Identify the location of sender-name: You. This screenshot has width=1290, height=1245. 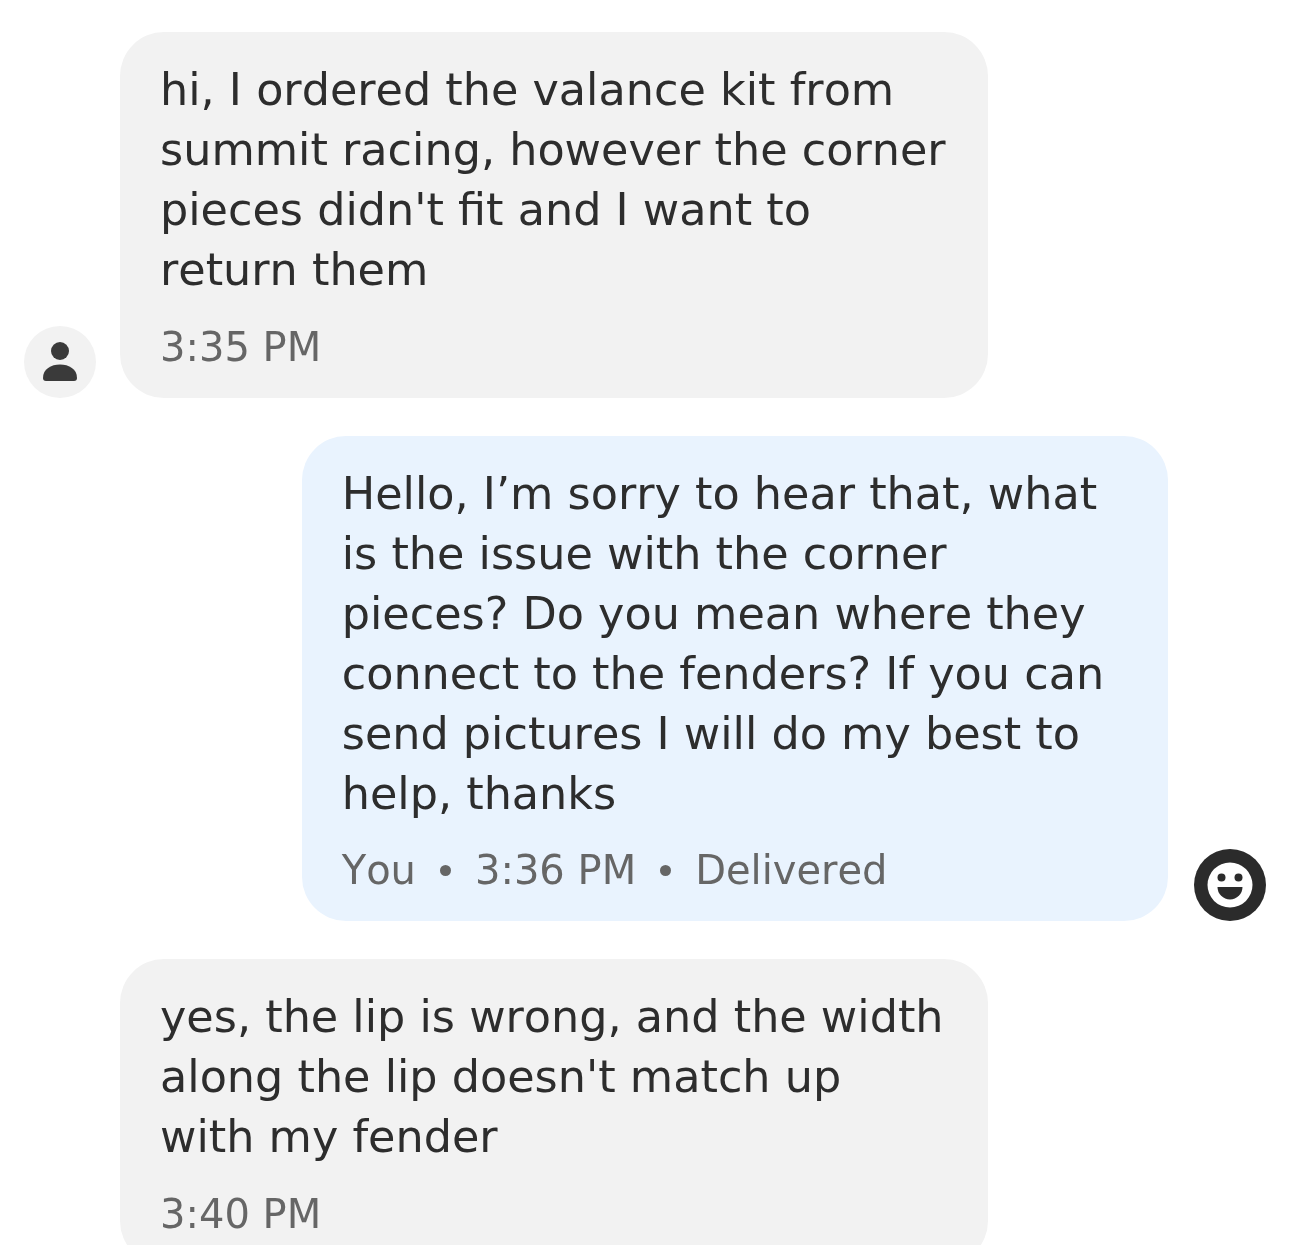
(378, 870).